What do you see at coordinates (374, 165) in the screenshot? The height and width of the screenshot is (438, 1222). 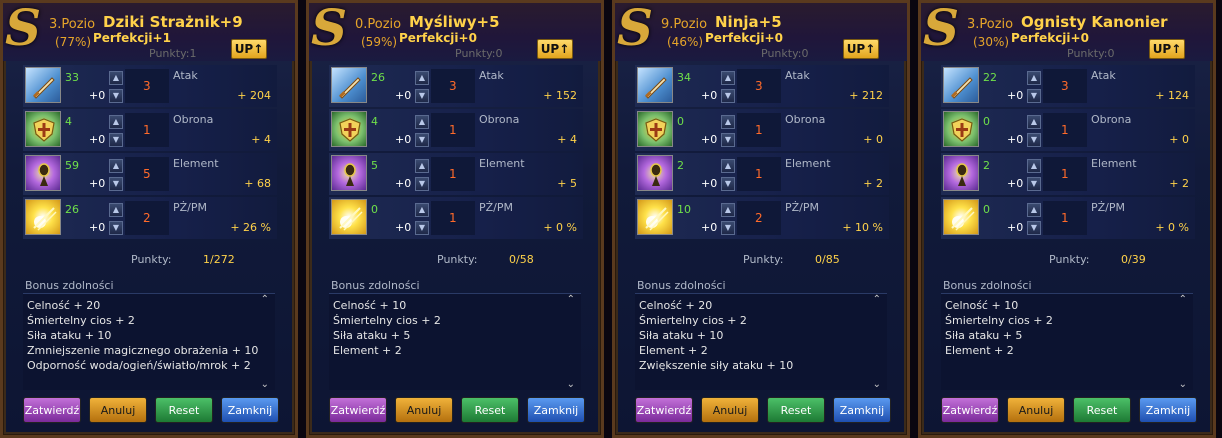 I see `stat-base-value: 5` at bounding box center [374, 165].